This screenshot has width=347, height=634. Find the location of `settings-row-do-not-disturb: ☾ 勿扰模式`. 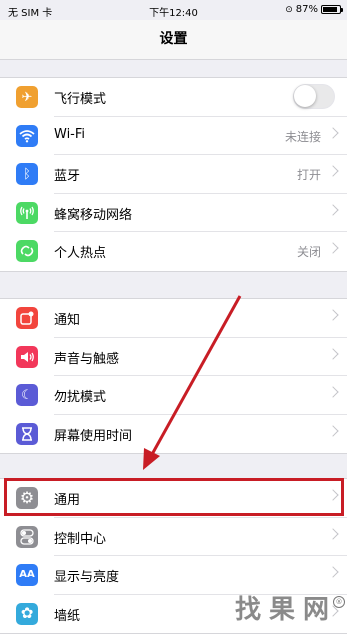

settings-row-do-not-disturb: ☾ 勿扰模式 is located at coordinates (173, 395).